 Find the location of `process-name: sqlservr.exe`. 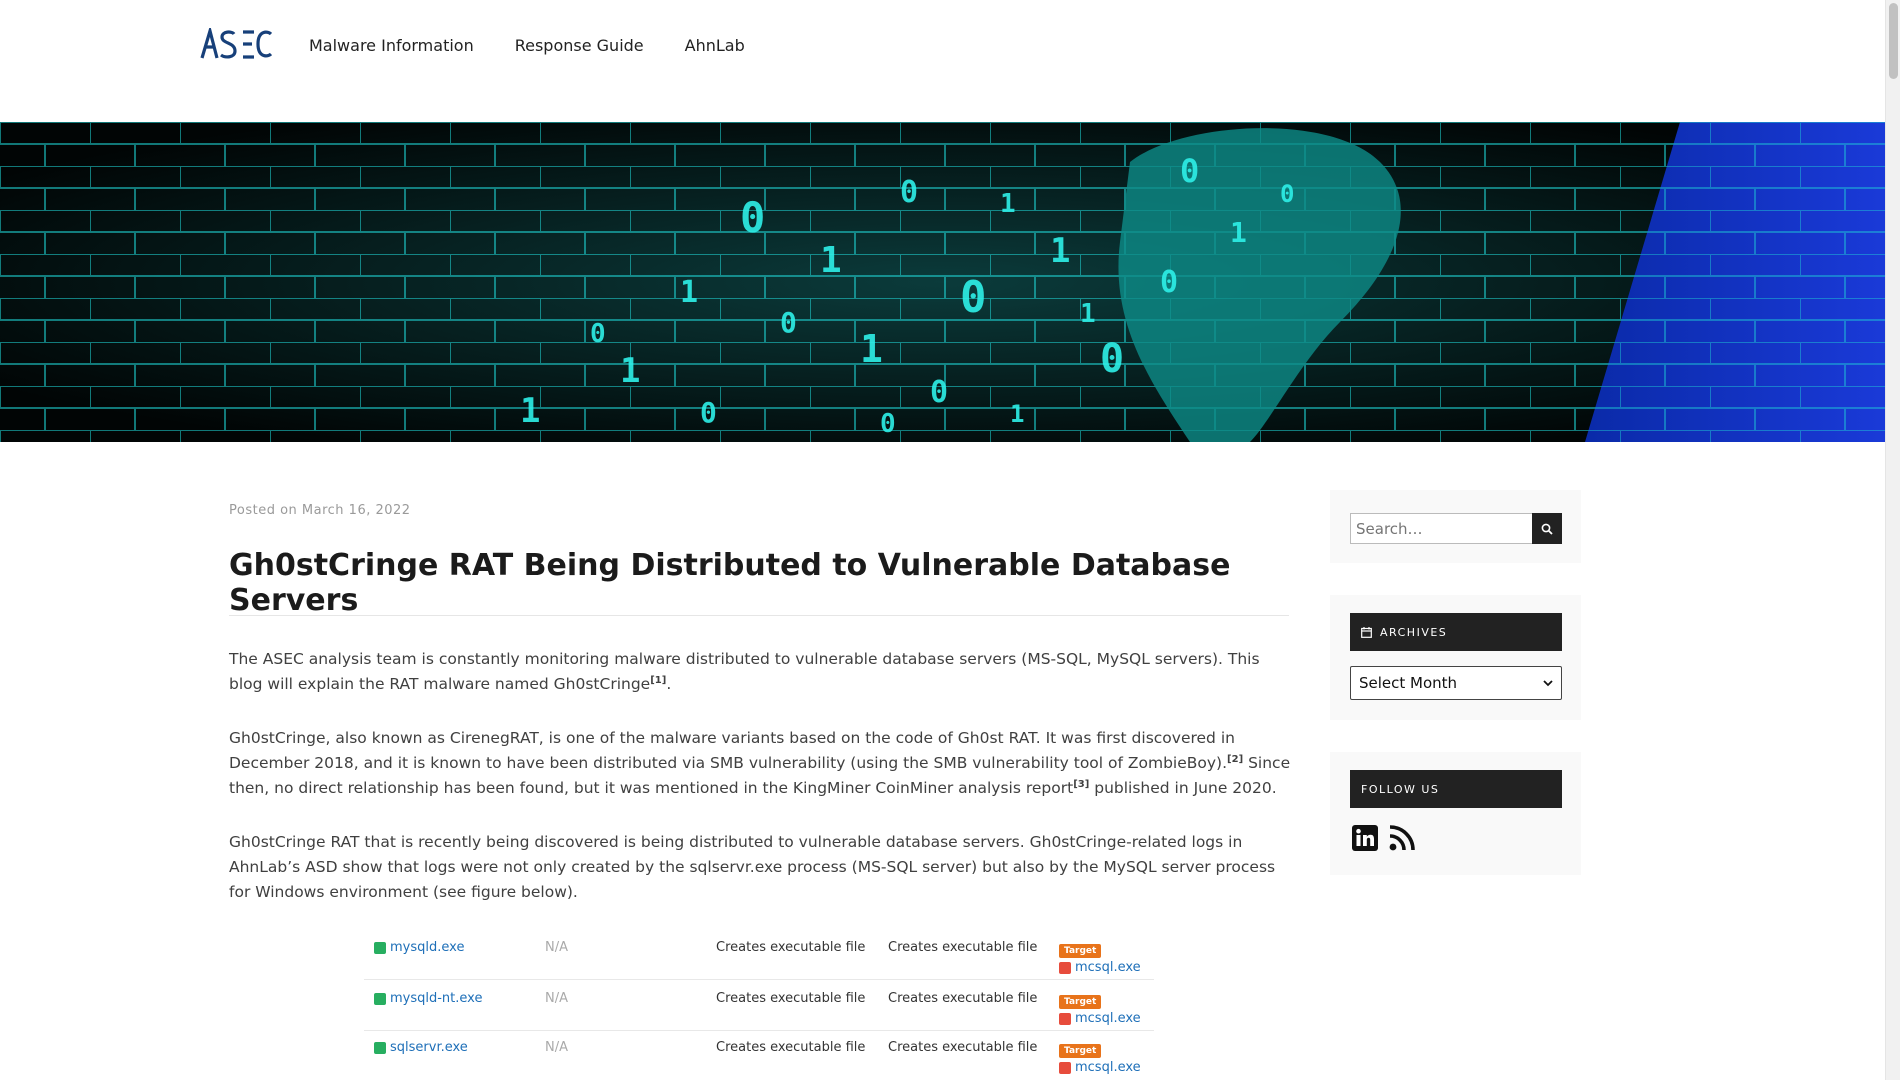

process-name: sqlservr.exe is located at coordinates (429, 1047).